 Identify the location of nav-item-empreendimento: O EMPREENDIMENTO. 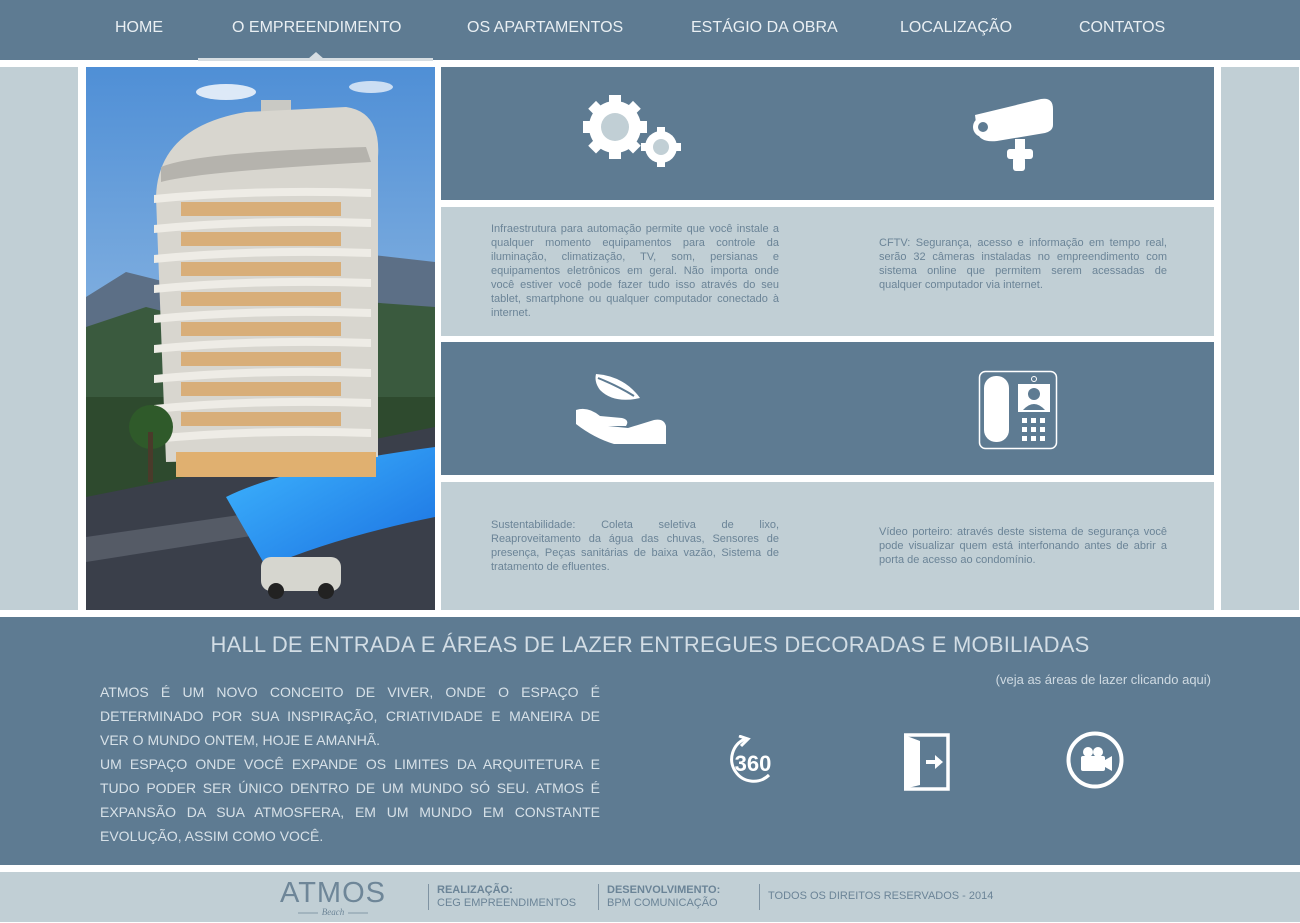
(317, 30).